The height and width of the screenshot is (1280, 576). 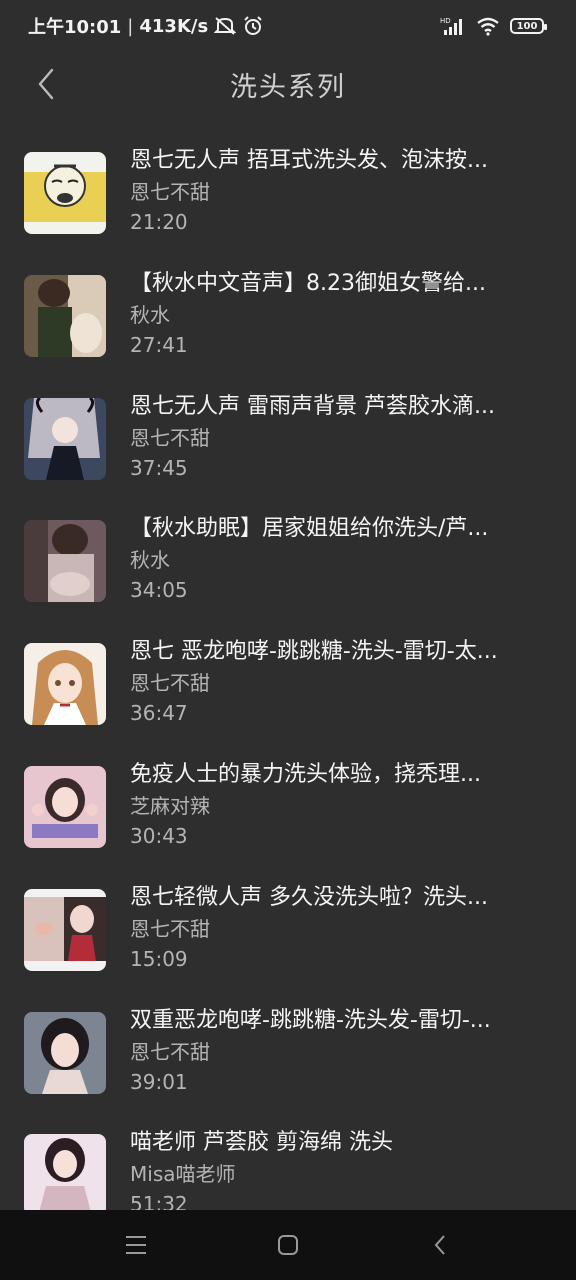 What do you see at coordinates (341, 314) in the screenshot?
I see `item-info: 【秋水中文音声】8.23御姐女警给... 秋水 27:41` at bounding box center [341, 314].